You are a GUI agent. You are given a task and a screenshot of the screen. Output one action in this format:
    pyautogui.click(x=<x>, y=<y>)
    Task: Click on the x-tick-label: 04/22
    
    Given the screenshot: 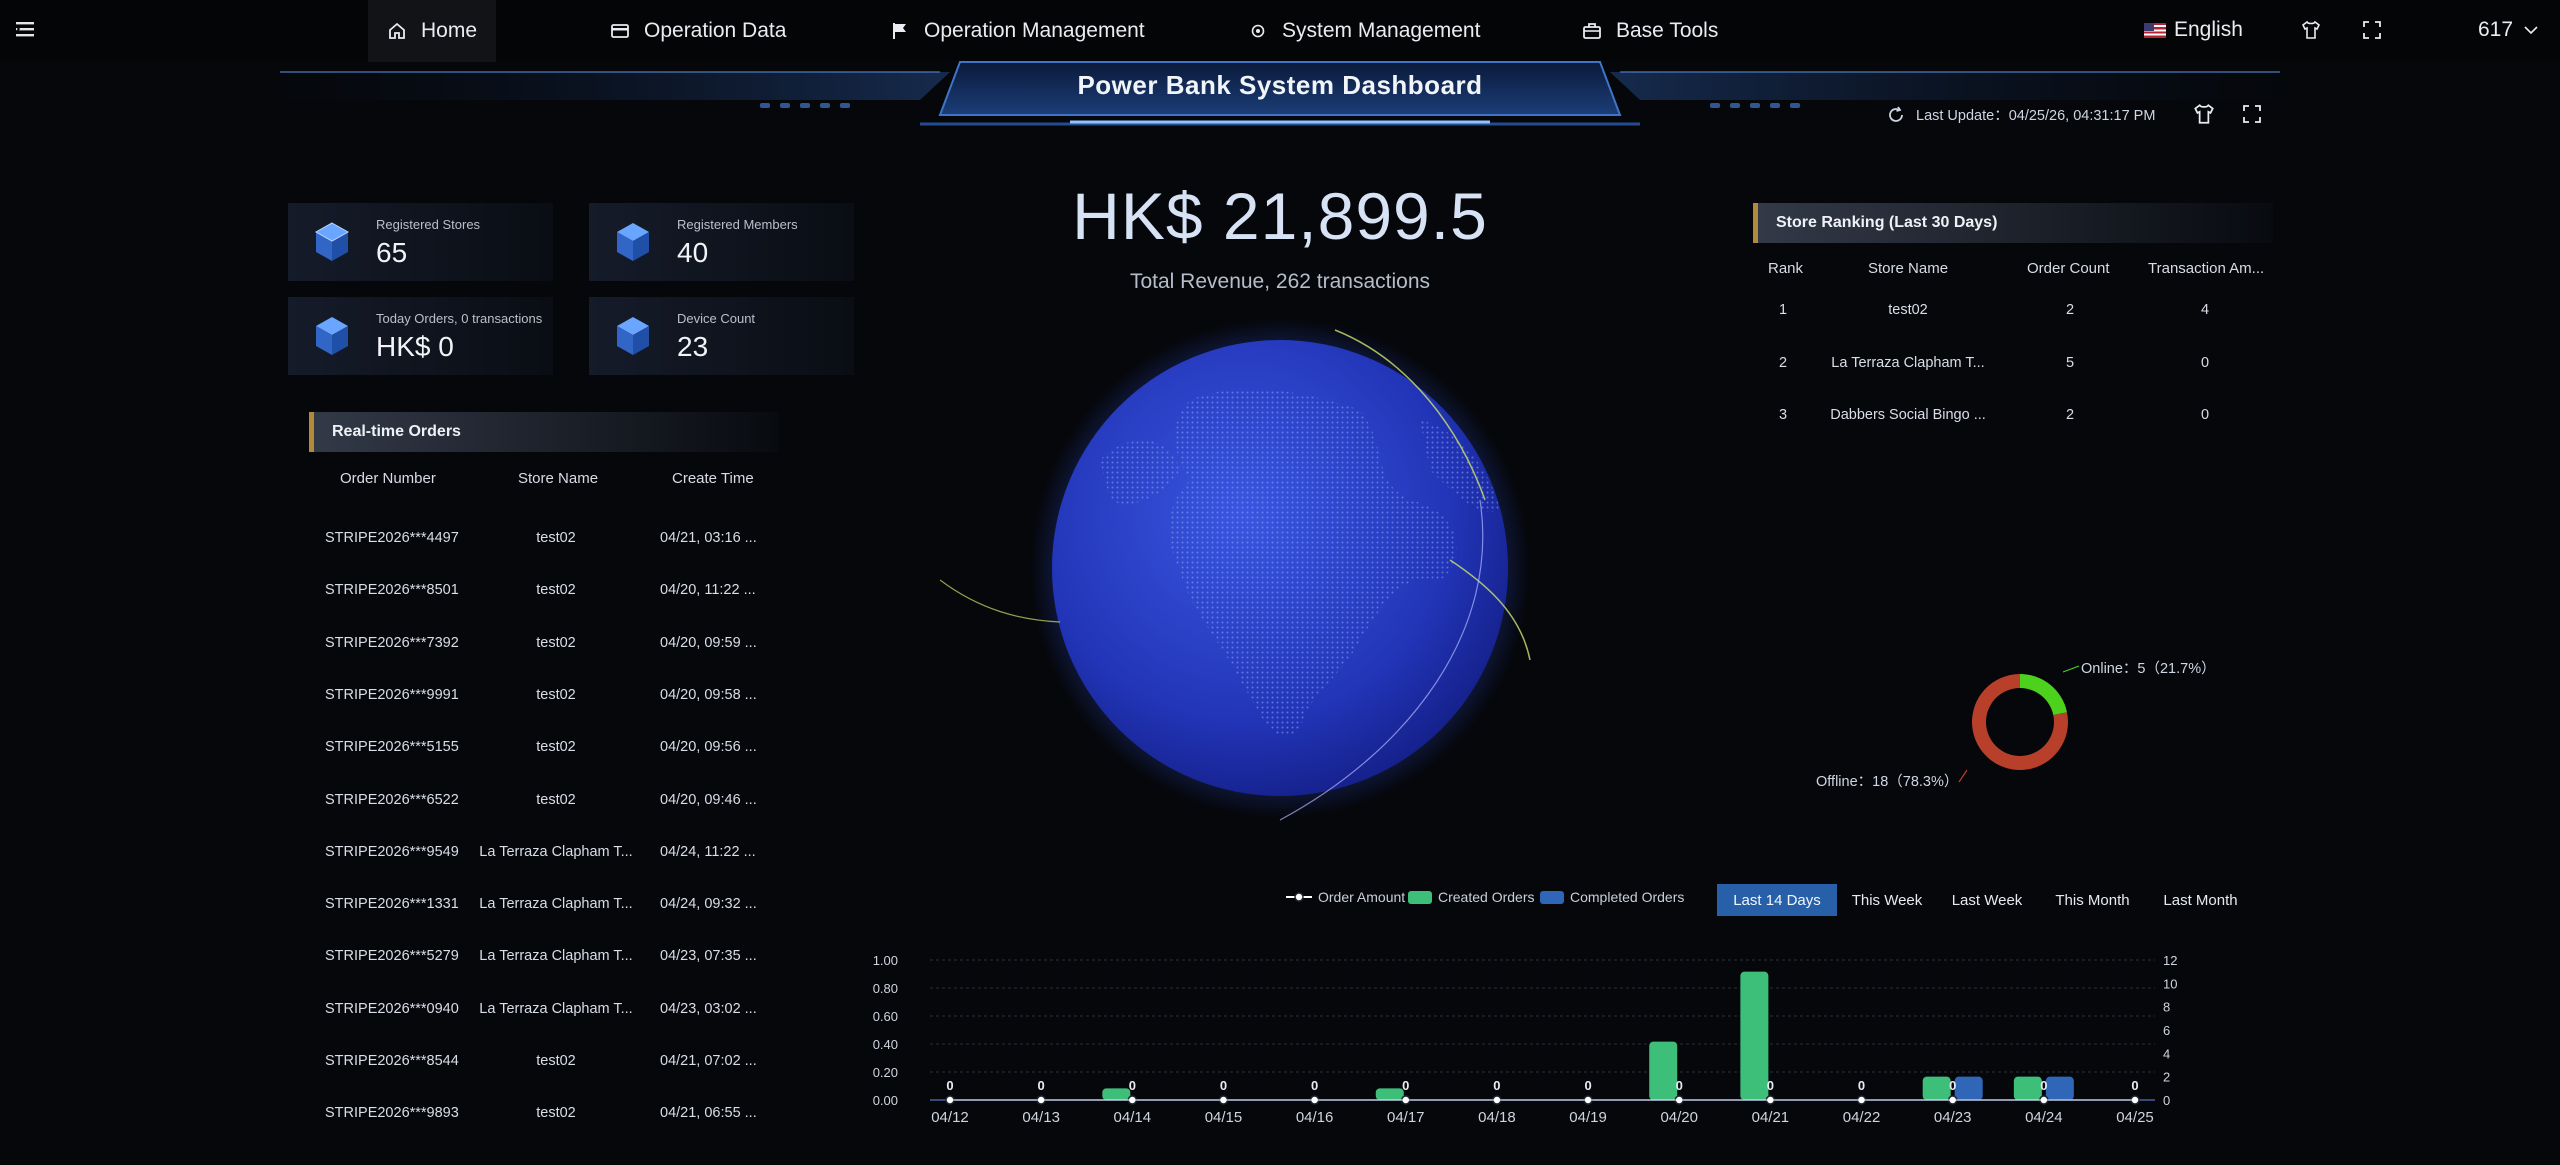 What is the action you would take?
    pyautogui.click(x=1862, y=1117)
    